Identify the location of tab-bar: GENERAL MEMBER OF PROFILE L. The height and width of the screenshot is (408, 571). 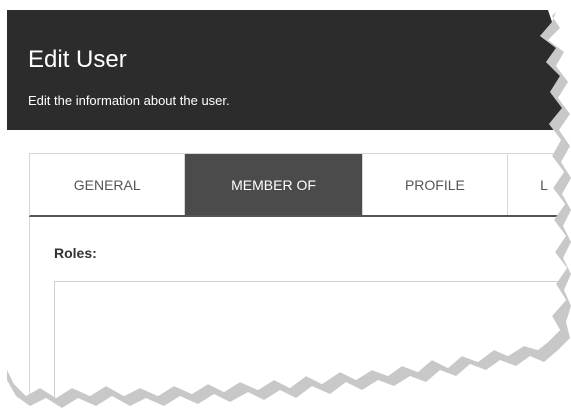
(298, 185).